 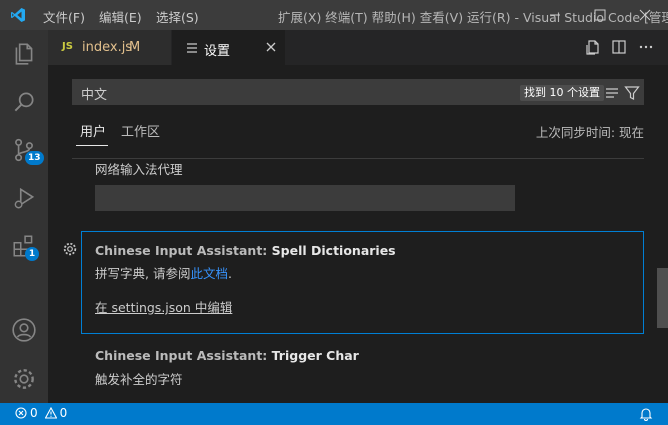 I want to click on setting-description: 网络输入法代理, so click(x=139, y=169).